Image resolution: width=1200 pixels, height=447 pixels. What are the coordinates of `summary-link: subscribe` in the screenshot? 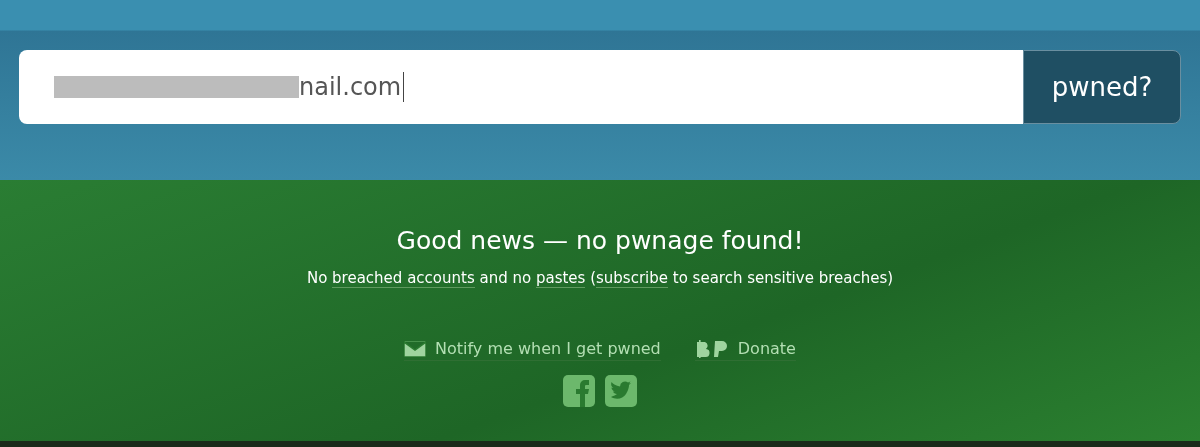 It's located at (632, 278).